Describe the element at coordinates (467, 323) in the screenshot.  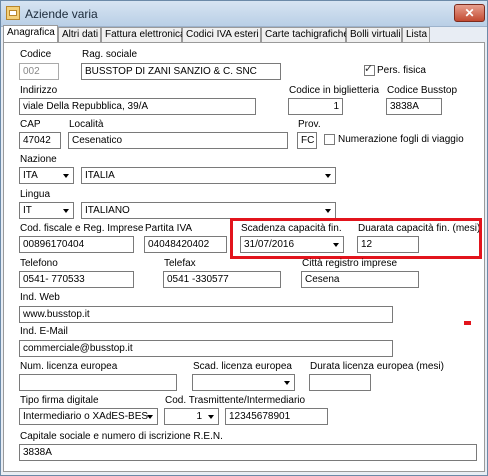
I see `red-marker` at that location.